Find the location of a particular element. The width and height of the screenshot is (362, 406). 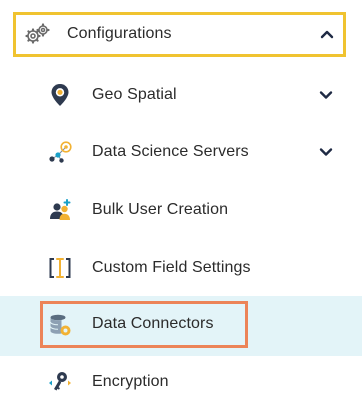

menu-item-bulk-user-creation: Bulk User Creation is located at coordinates (181, 211).